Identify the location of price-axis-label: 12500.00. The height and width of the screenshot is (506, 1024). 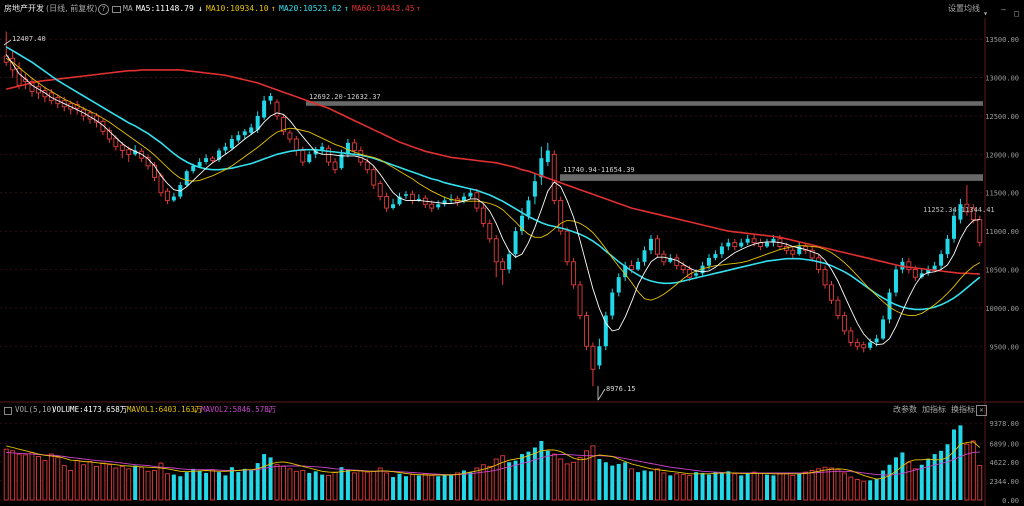
(1002, 117).